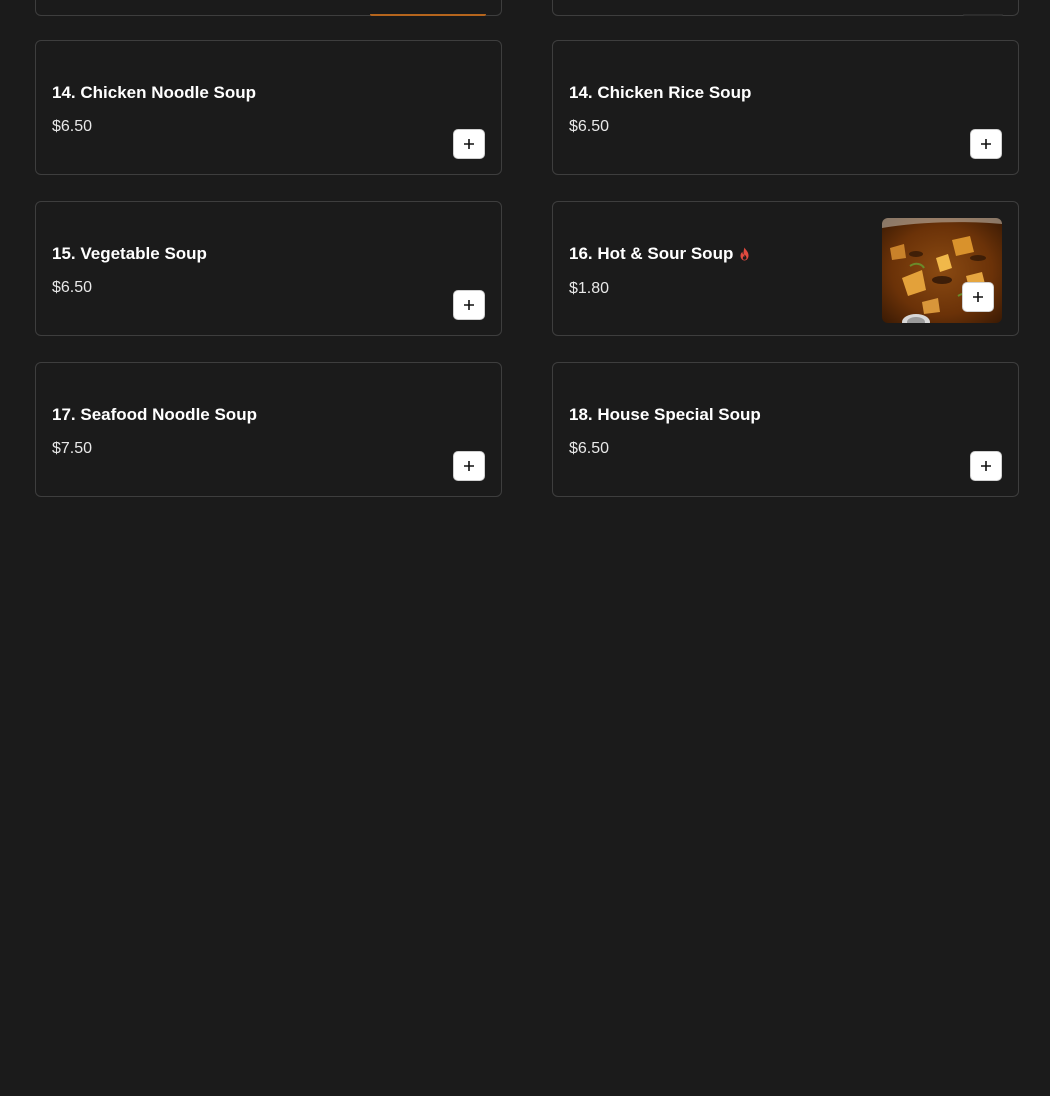  Describe the element at coordinates (268, 268) in the screenshot. I see `menu-card: 15. Vegetable Soup $6.50` at that location.